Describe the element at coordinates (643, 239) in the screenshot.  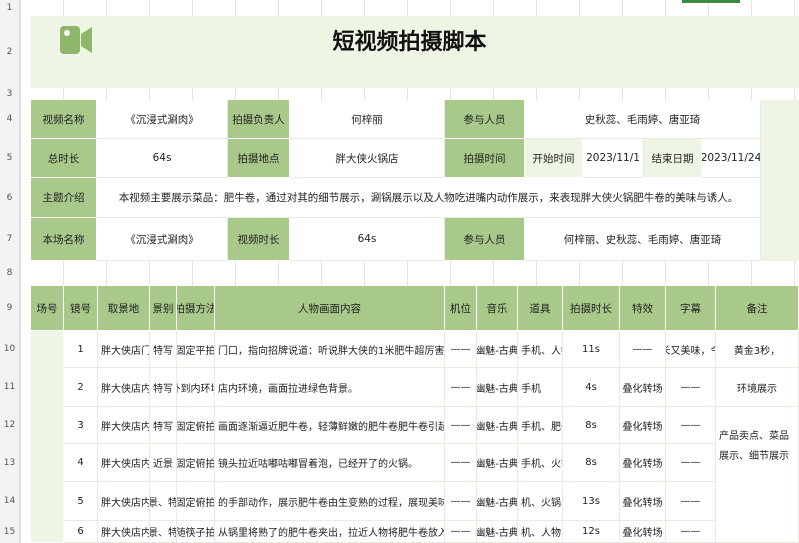
I see `info-value: 何梓丽、史秋蕊、毛雨婷、唐亚琦` at that location.